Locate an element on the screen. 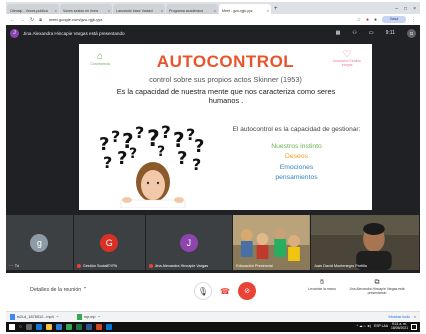 This screenshot has width=426, height=334. word-icon is located at coordinates (89, 327).